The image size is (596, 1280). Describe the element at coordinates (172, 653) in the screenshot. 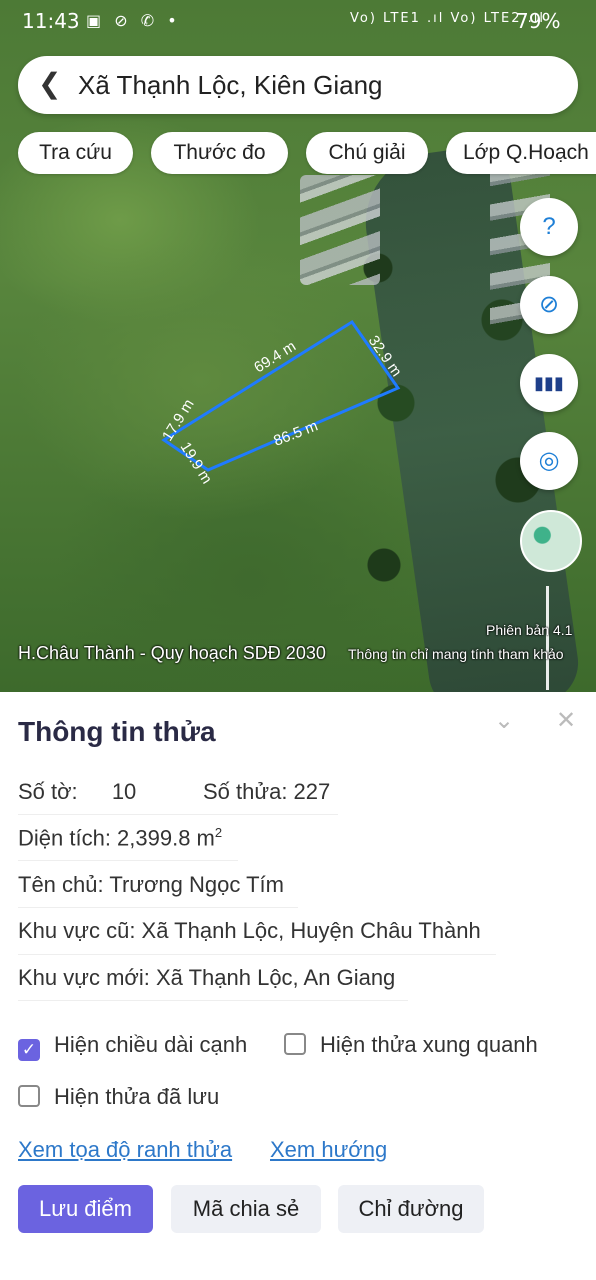

I see `map-plan-label: H.Châu Thành - Quy hoạch SDĐ 2030` at that location.